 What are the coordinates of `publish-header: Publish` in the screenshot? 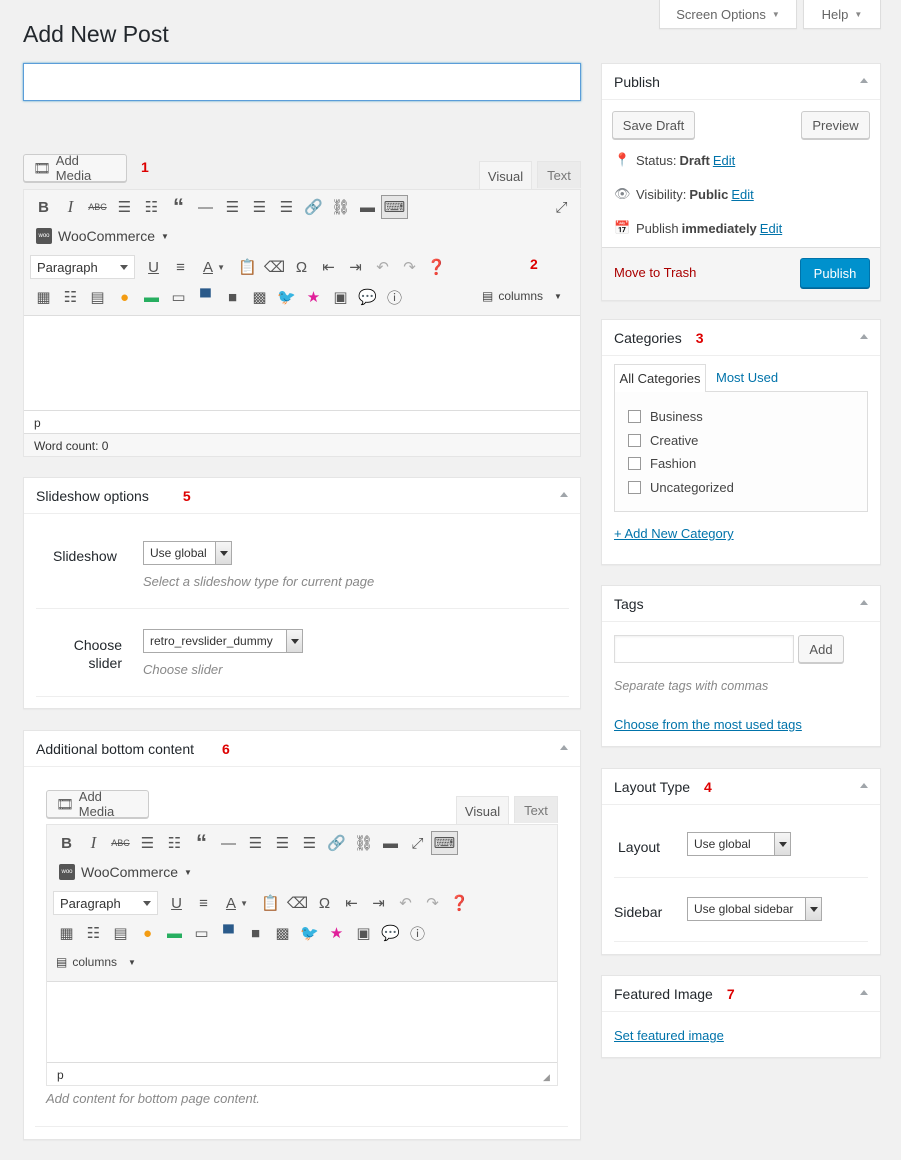 It's located at (741, 82).